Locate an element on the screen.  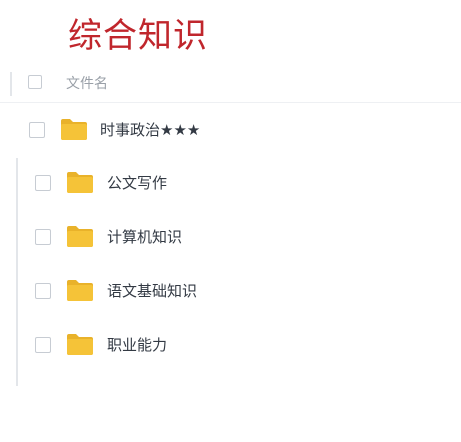
folder-name: 计算机知识 is located at coordinates (144, 237).